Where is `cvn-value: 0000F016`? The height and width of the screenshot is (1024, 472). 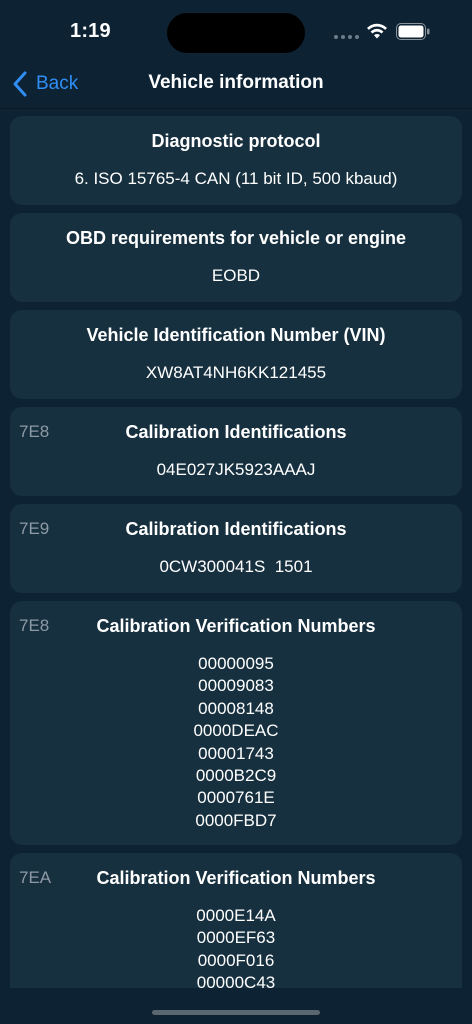
cvn-value: 0000F016 is located at coordinates (236, 960).